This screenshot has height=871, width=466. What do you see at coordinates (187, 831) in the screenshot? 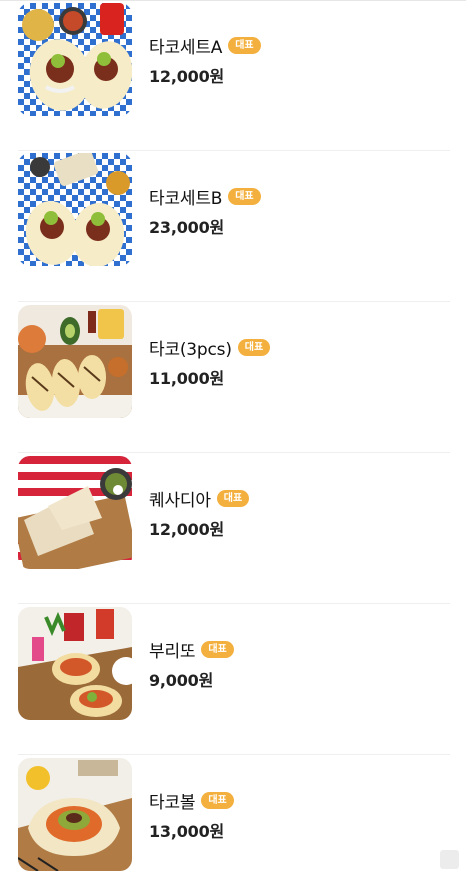
I see `menu-item-price: 13,000원` at bounding box center [187, 831].